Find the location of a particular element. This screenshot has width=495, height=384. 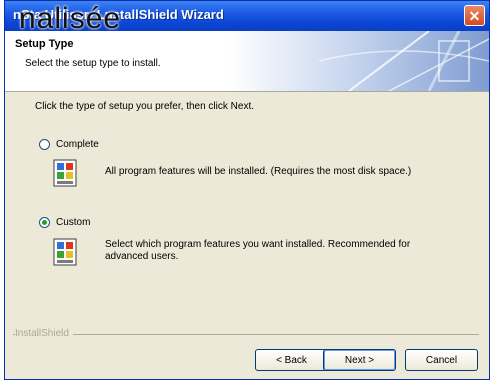

title-overlay-text: nalisée is located at coordinates (70, 18).